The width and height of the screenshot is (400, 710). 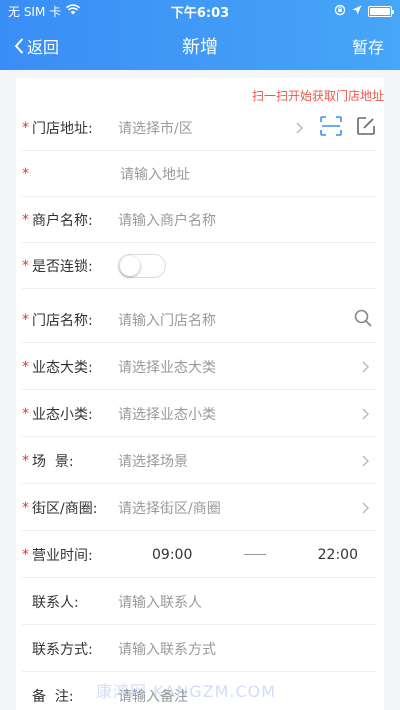 I want to click on is-chain-row: * 是否连锁:, so click(x=199, y=266).